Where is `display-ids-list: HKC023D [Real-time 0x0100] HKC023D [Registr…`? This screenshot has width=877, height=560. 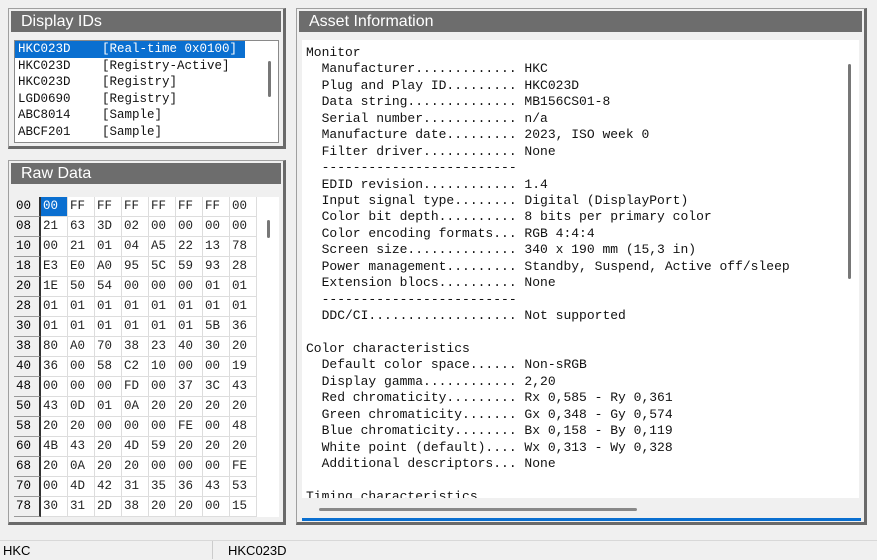
display-ids-list: HKC023D [Real-time 0x0100] HKC023D [Registr… is located at coordinates (146, 91).